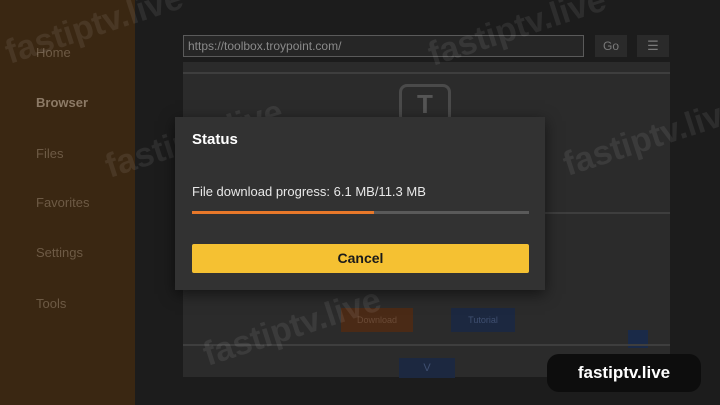 This screenshot has height=405, width=720. What do you see at coordinates (283, 212) in the screenshot?
I see `progress-bar-fill` at bounding box center [283, 212].